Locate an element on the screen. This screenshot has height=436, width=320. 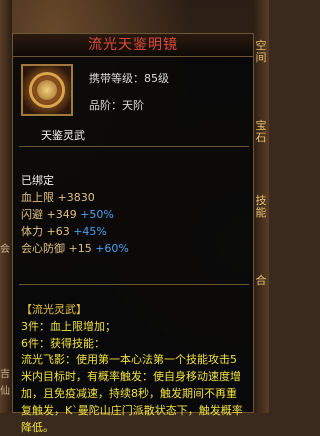
set-bonus-line: 6件：获得技能： is located at coordinates (63, 343).